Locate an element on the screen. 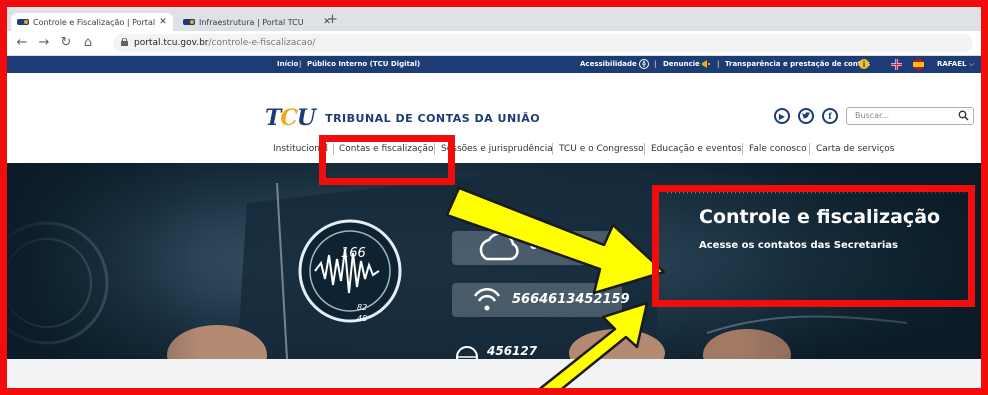  arrow-right-icon is located at coordinates (555, 240).